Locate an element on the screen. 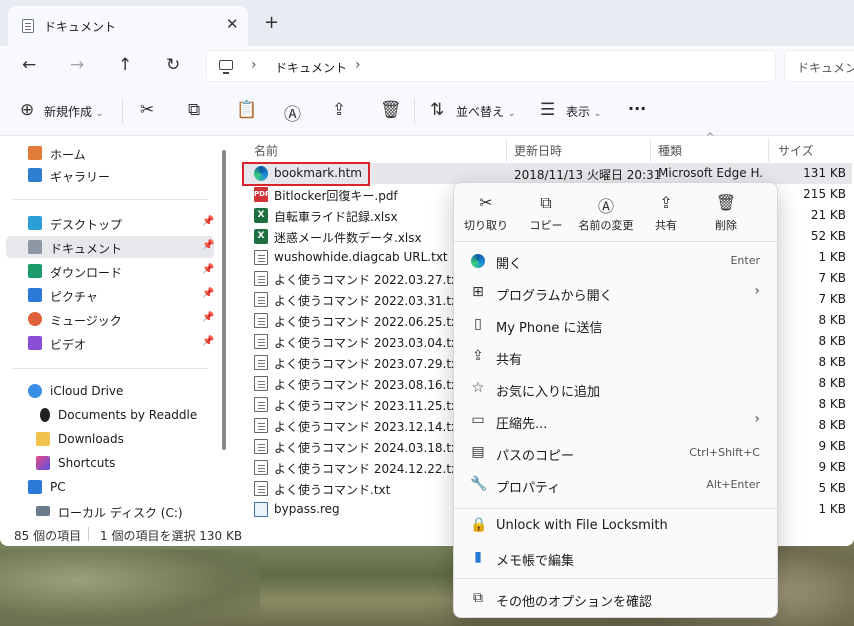 The image size is (854, 626). search-input: ドキュメント is located at coordinates (819, 66).